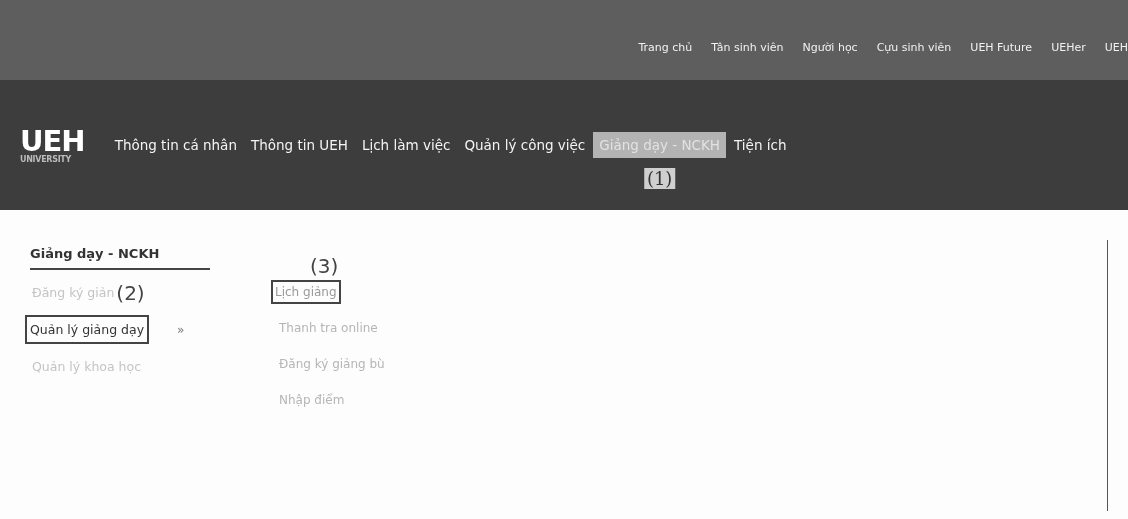 This screenshot has width=1128, height=519. I want to click on logo-subtitle: UNIVERSITY, so click(45, 159).